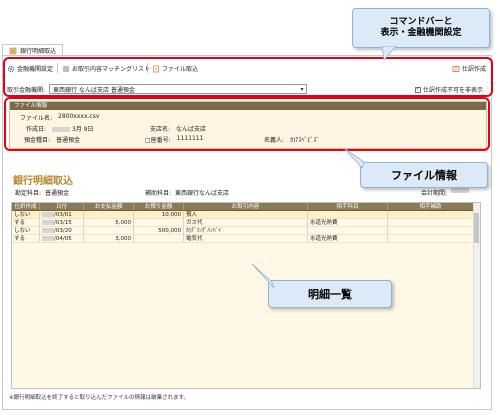 Image resolution: width=500 pixels, height=415 pixels. I want to click on detail-list-callout-pointer, so click(263, 275).